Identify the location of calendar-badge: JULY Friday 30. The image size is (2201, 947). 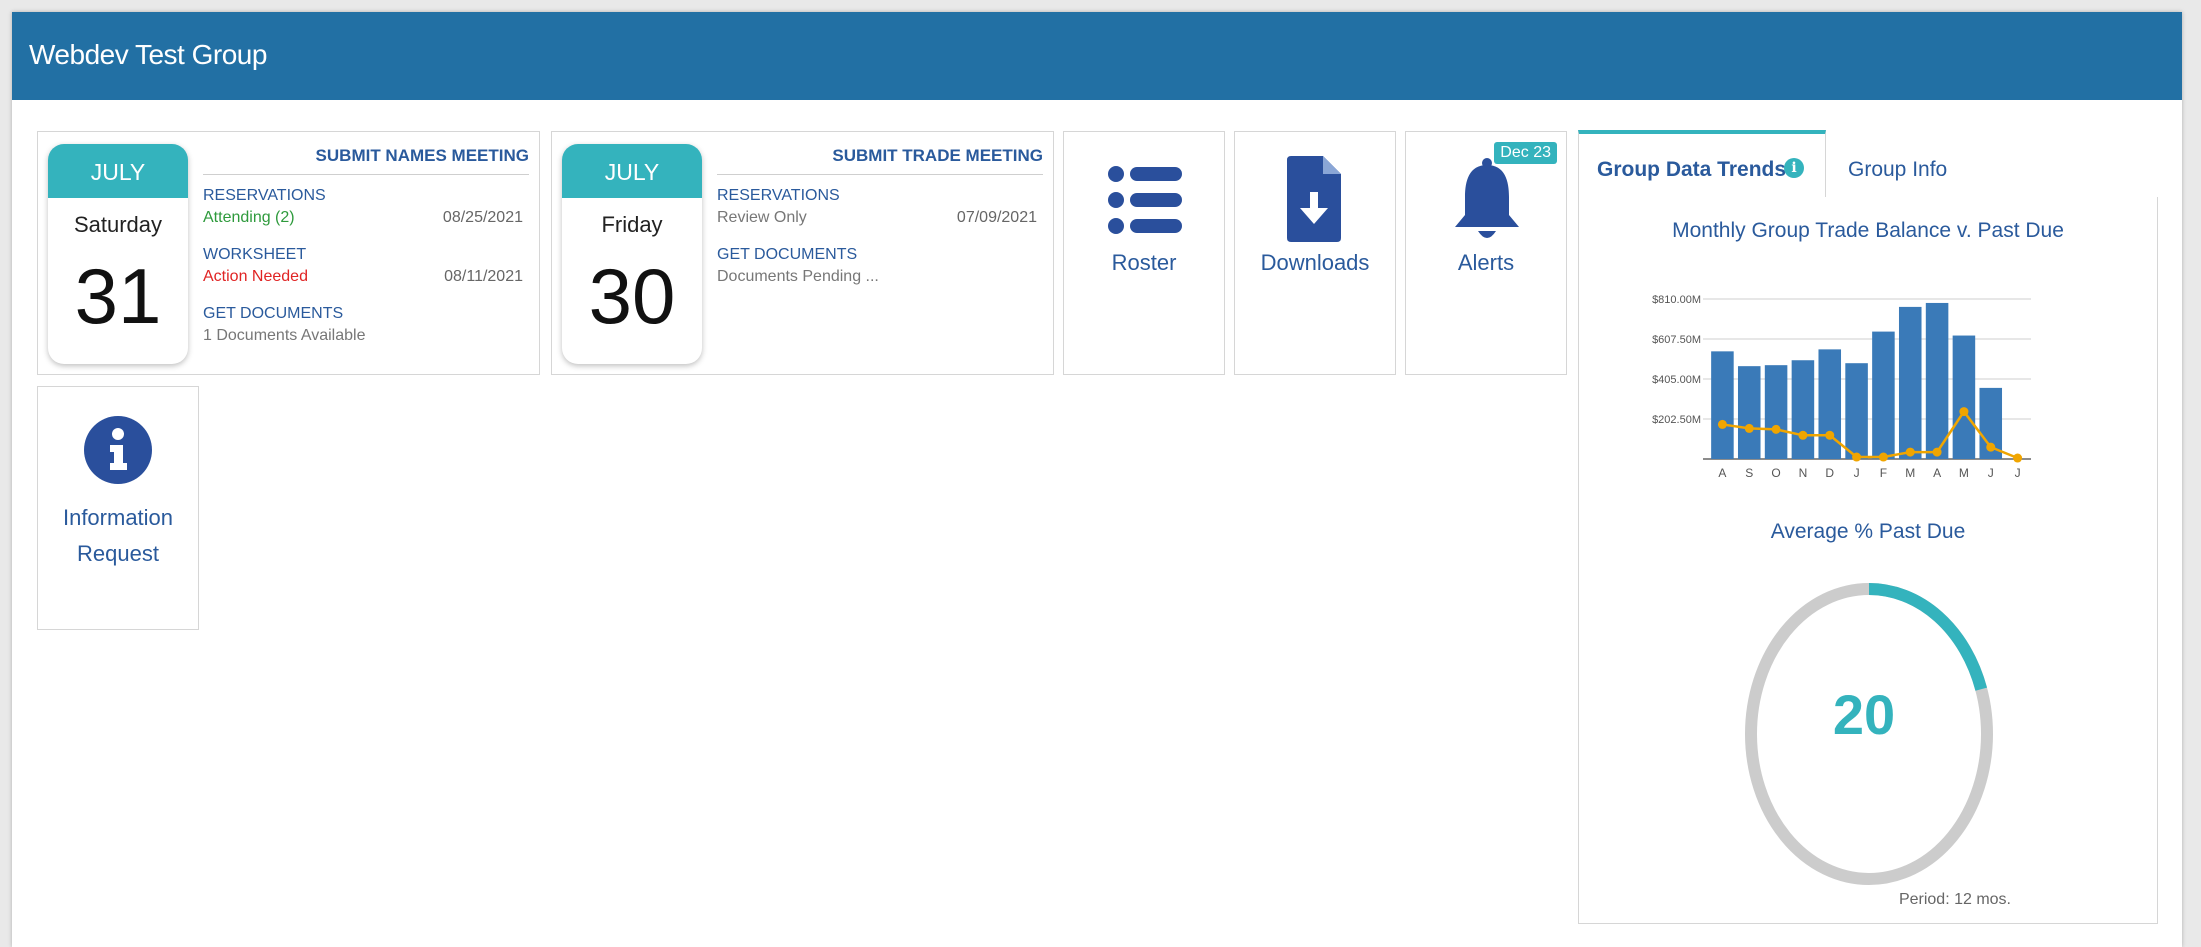
(632, 254).